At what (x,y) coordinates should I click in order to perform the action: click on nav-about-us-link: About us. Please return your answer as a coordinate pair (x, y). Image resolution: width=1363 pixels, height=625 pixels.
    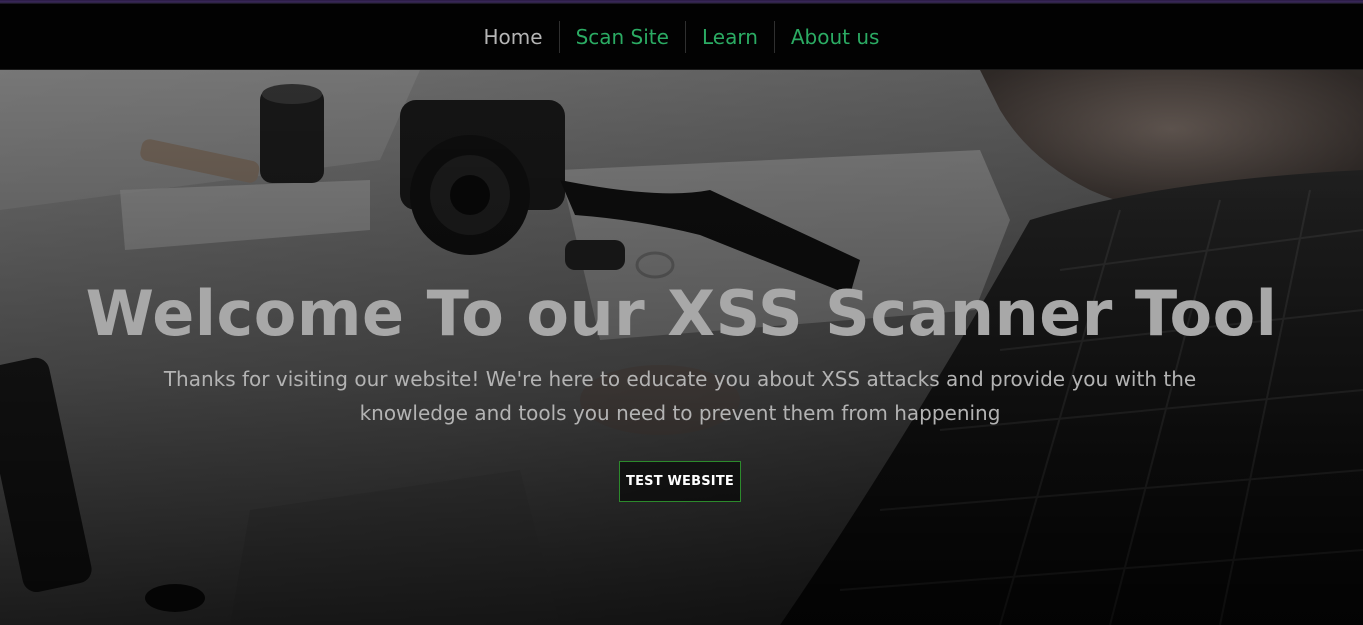
    Looking at the image, I should click on (834, 36).